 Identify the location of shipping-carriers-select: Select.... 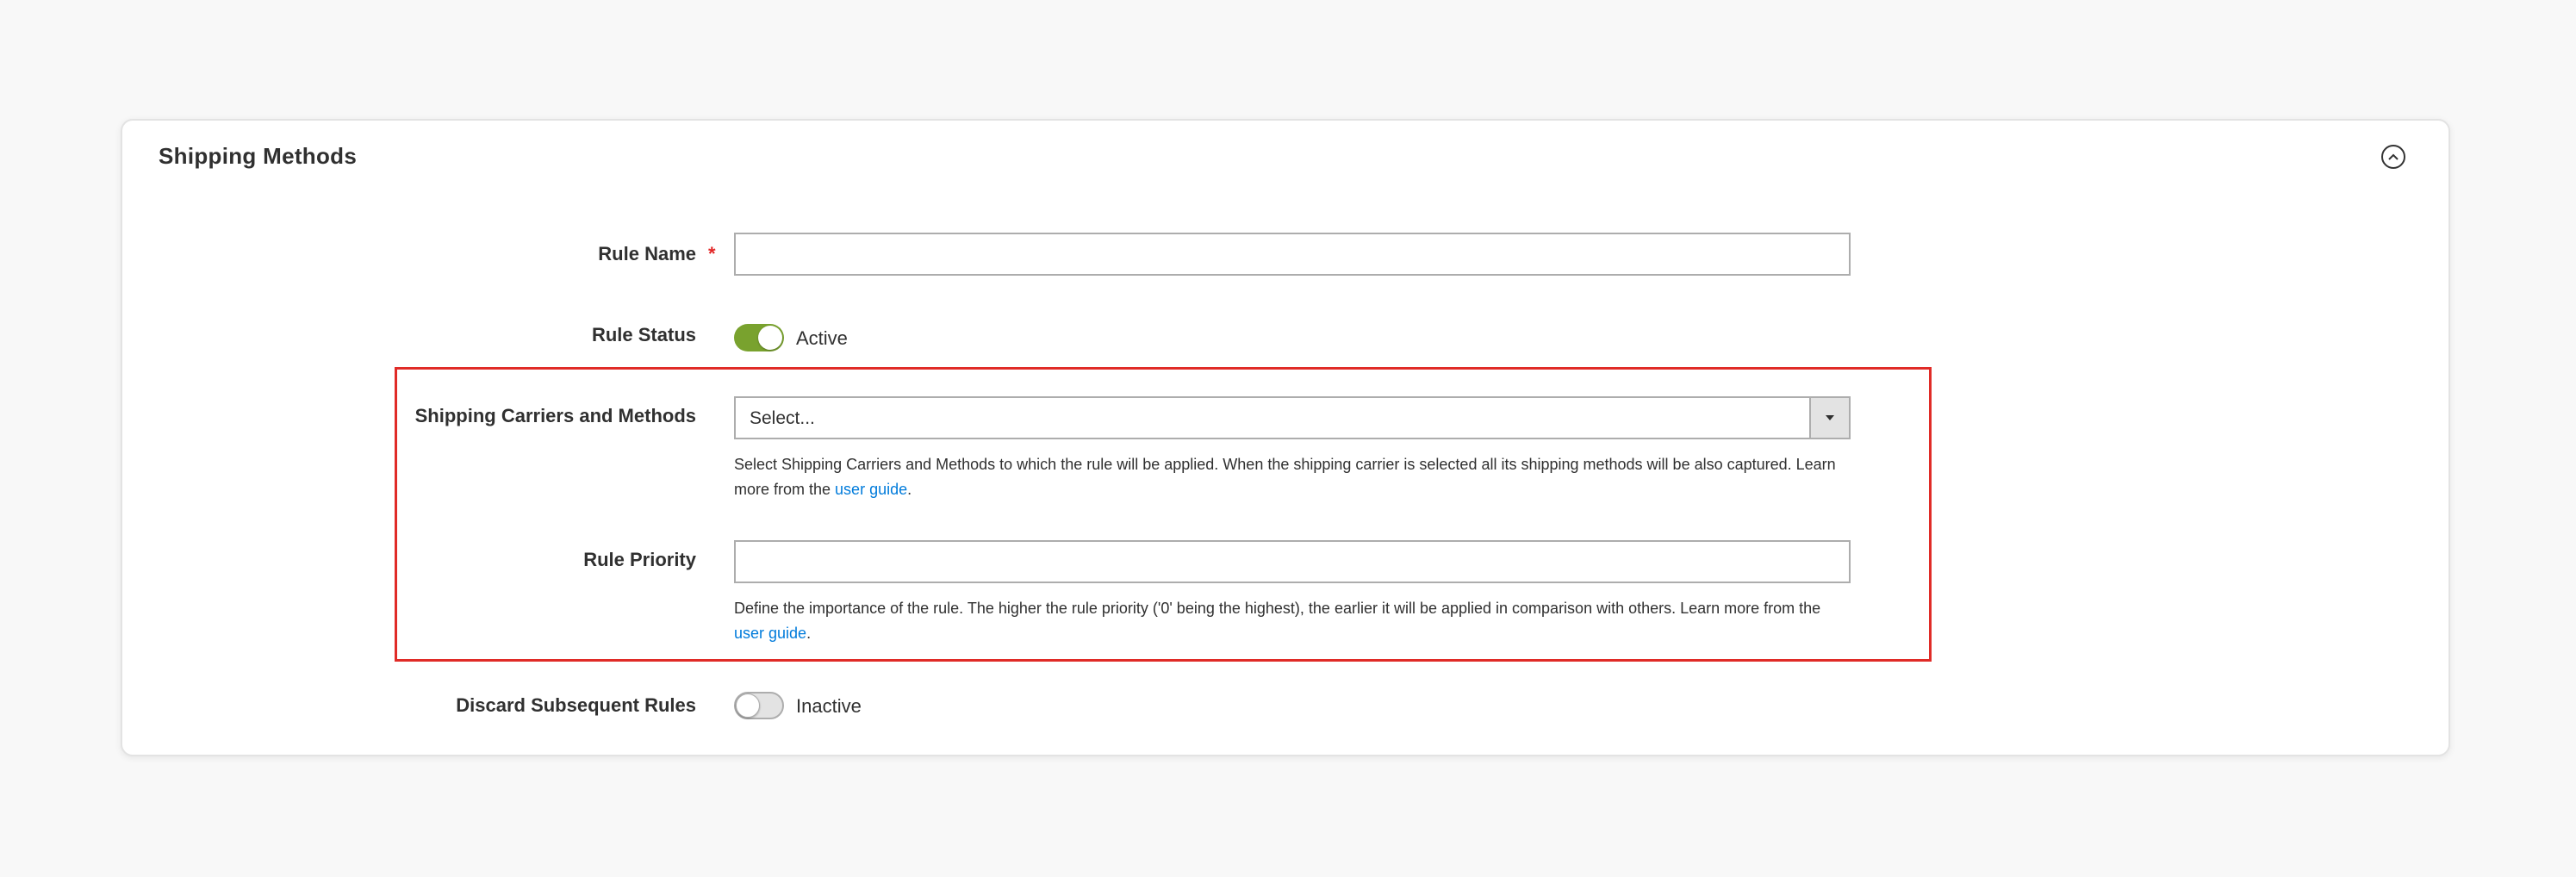
(1293, 418).